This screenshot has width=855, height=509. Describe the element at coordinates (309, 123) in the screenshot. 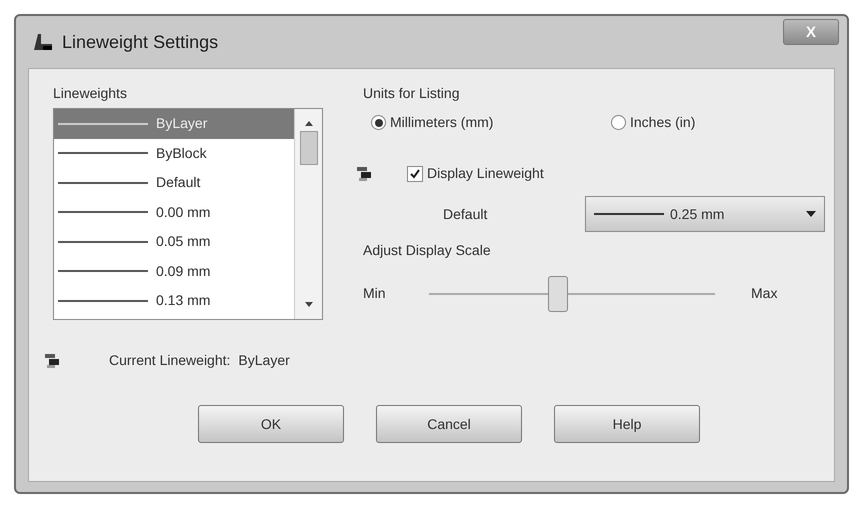

I see `scroll-up-icon` at that location.